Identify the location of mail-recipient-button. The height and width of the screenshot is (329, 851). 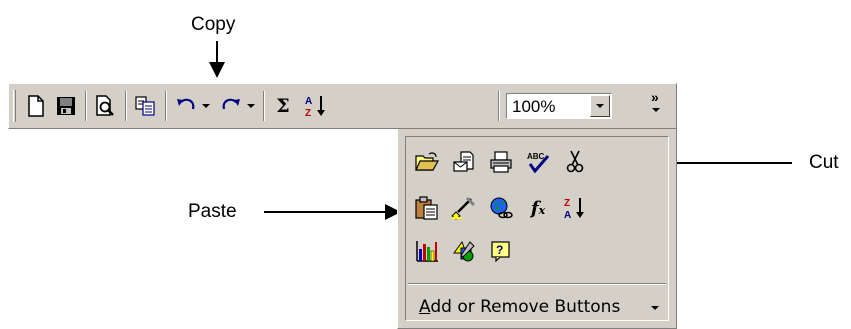
(464, 162).